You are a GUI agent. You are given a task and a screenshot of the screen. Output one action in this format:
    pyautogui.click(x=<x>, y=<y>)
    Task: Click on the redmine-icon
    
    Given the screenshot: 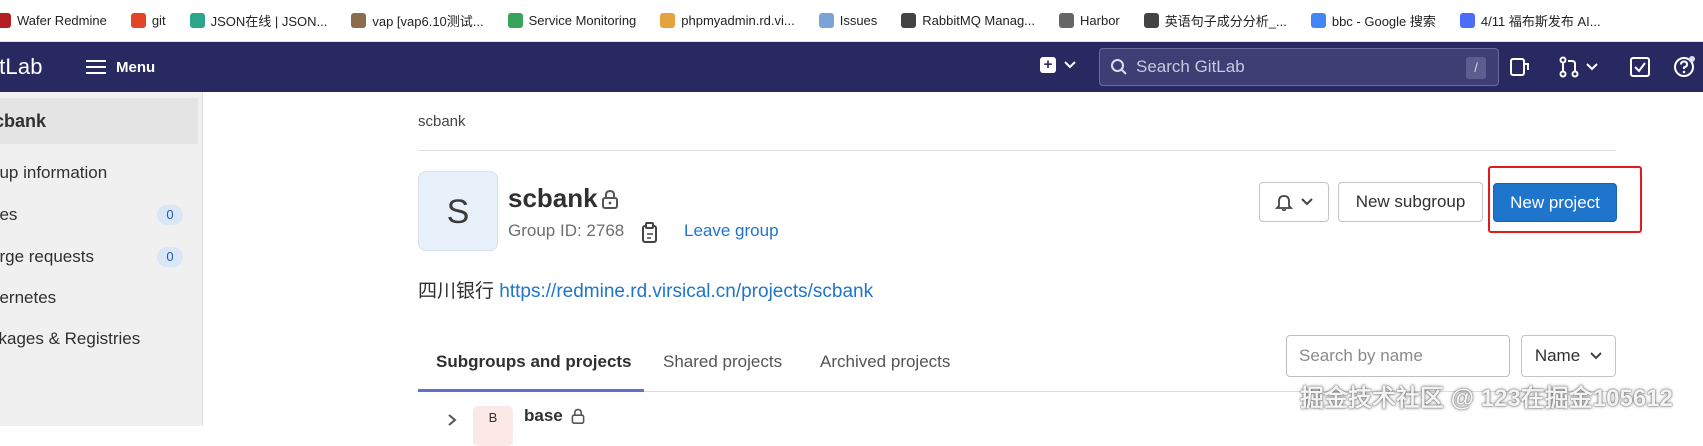 What is the action you would take?
    pyautogui.click(x=5, y=20)
    